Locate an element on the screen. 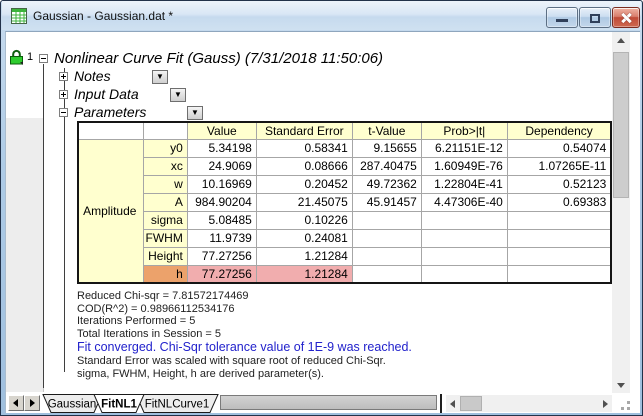  dependency-cell: 1.07265E-11 is located at coordinates (559, 166).